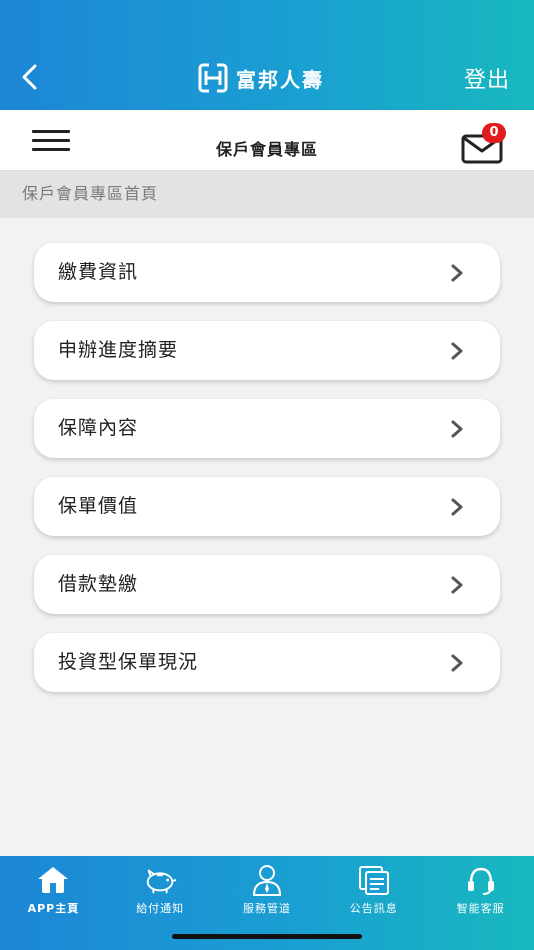 Image resolution: width=534 pixels, height=950 pixels. I want to click on tab-label: APP主頁, so click(53, 908).